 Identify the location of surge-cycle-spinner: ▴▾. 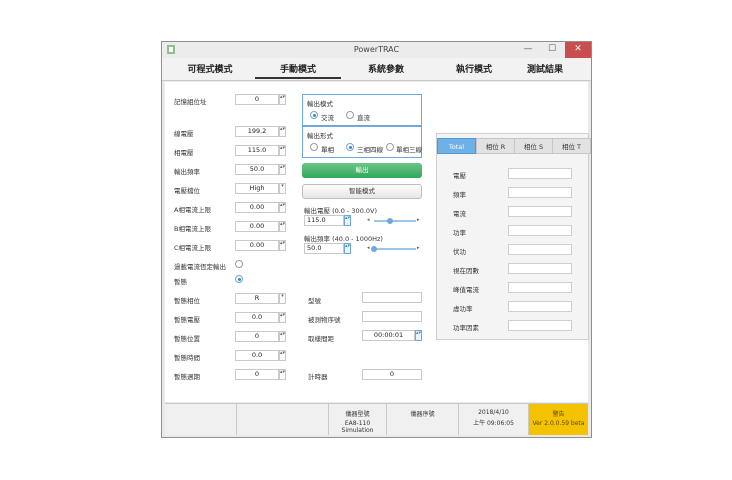
(282, 374).